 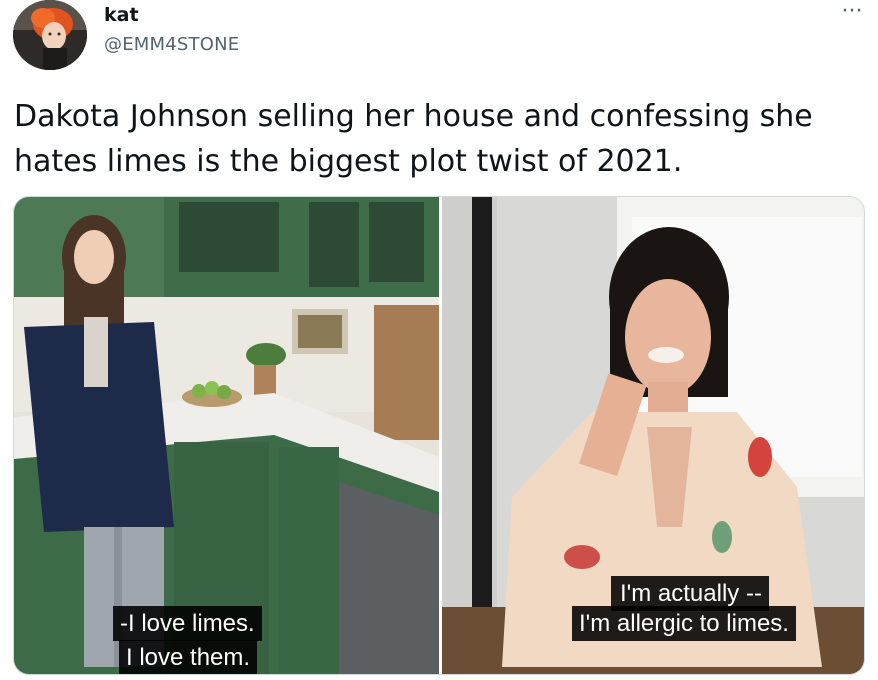 I want to click on user-handle: @EMM4STONE, so click(x=171, y=44).